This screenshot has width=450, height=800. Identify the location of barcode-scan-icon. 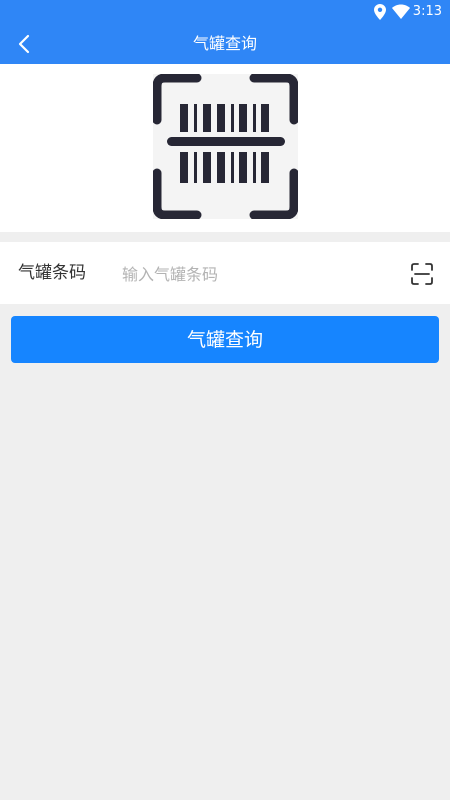
(225, 146).